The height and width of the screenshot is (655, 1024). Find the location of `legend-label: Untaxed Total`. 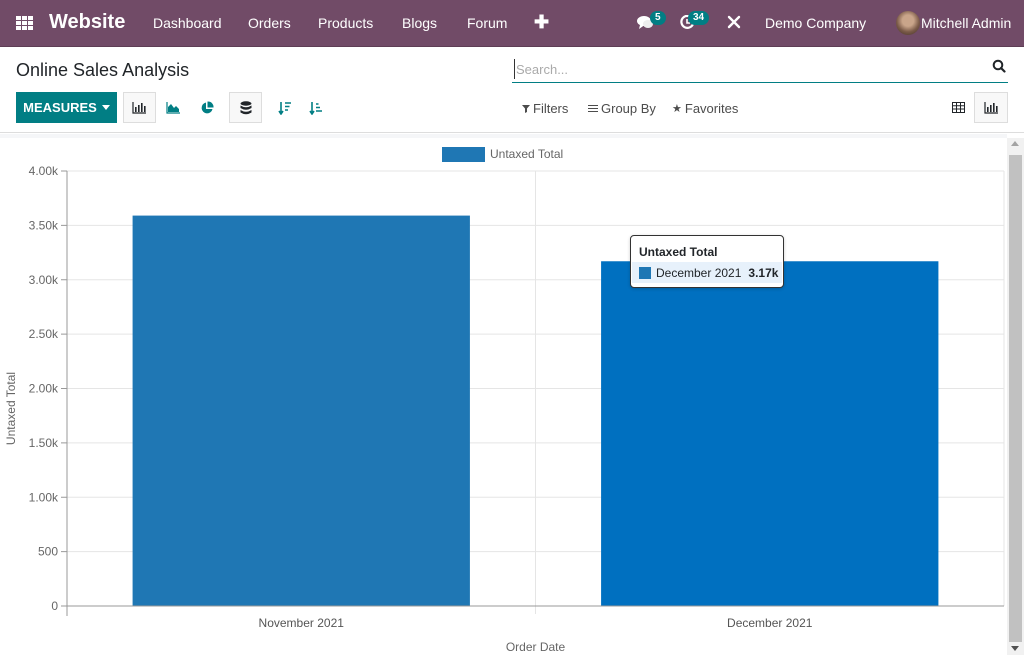

legend-label: Untaxed Total is located at coordinates (526, 154).